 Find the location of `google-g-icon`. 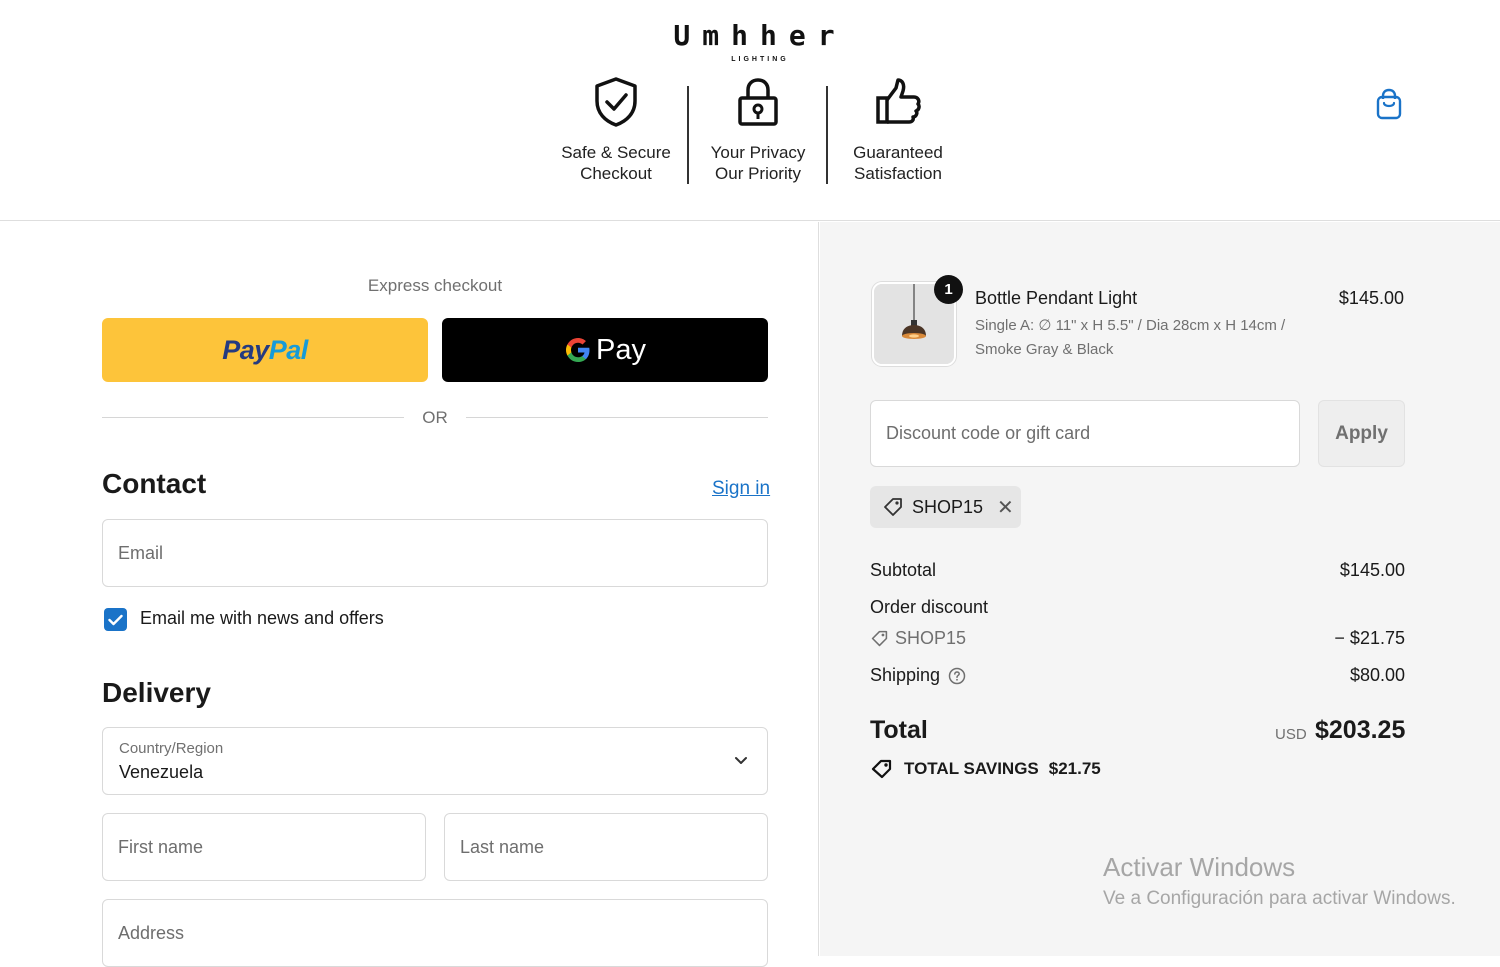

google-g-icon is located at coordinates (578, 350).